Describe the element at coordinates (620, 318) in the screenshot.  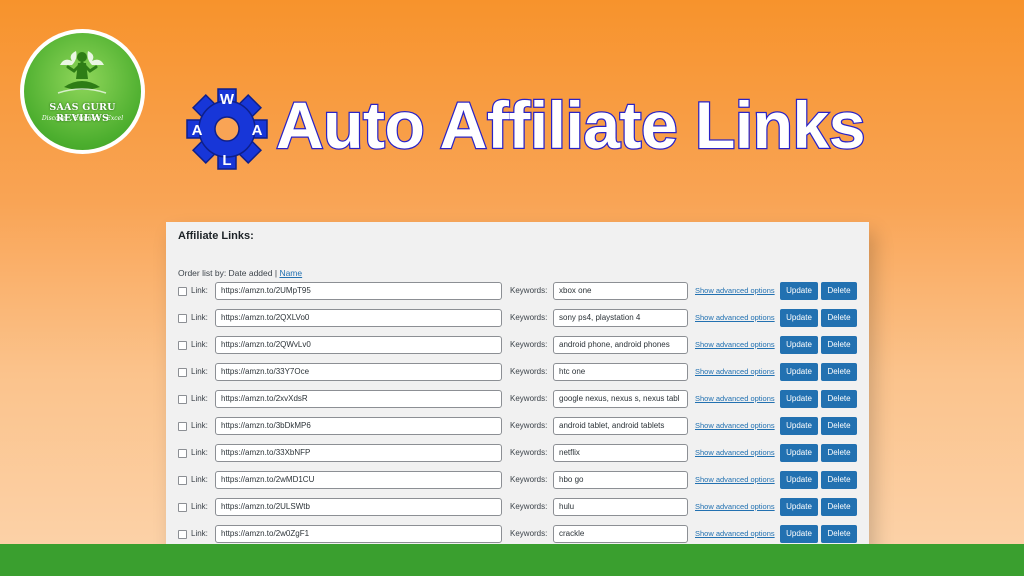
I see `keywords-input: sony ps4, playstation 4` at that location.